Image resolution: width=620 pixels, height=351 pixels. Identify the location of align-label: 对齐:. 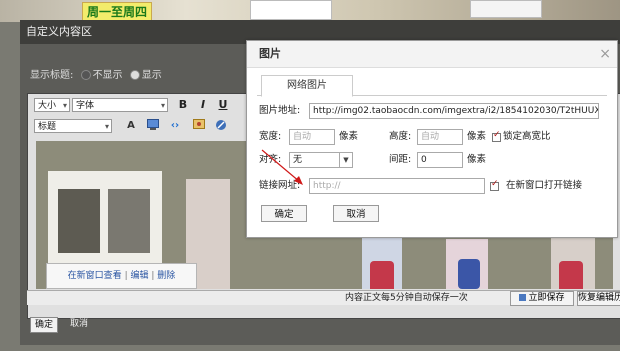
(270, 159).